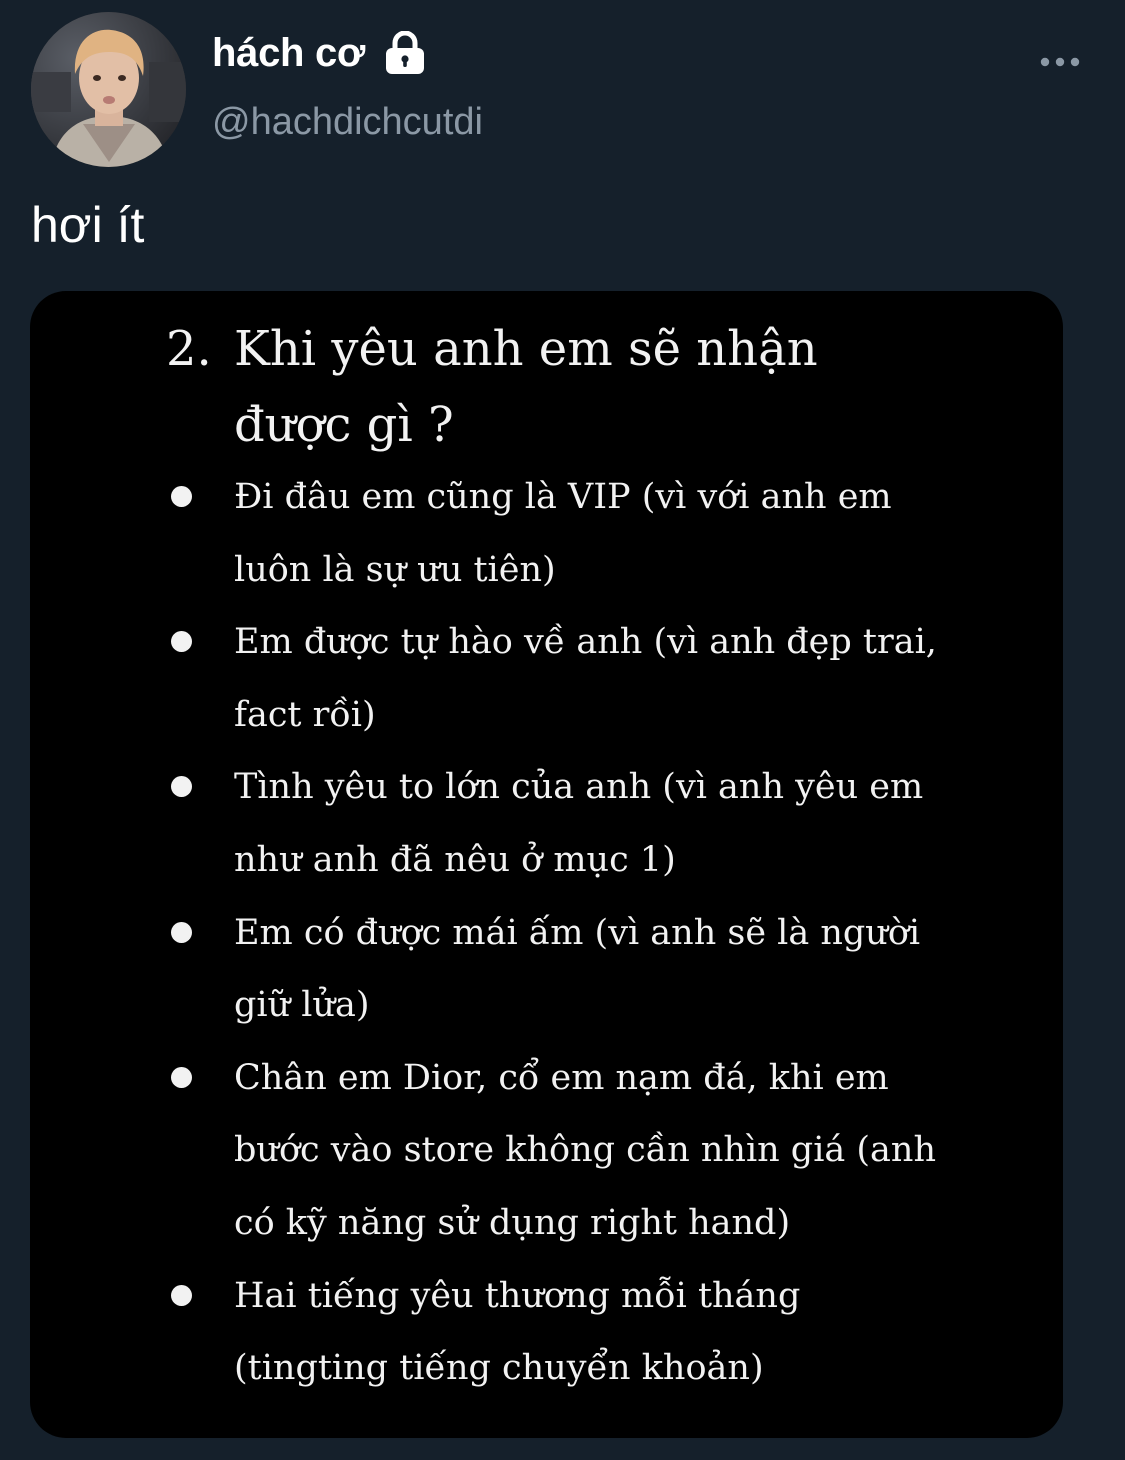 Image resolution: width=1125 pixels, height=1460 pixels. Describe the element at coordinates (288, 53) in the screenshot. I see `display-name: hách cơ` at that location.